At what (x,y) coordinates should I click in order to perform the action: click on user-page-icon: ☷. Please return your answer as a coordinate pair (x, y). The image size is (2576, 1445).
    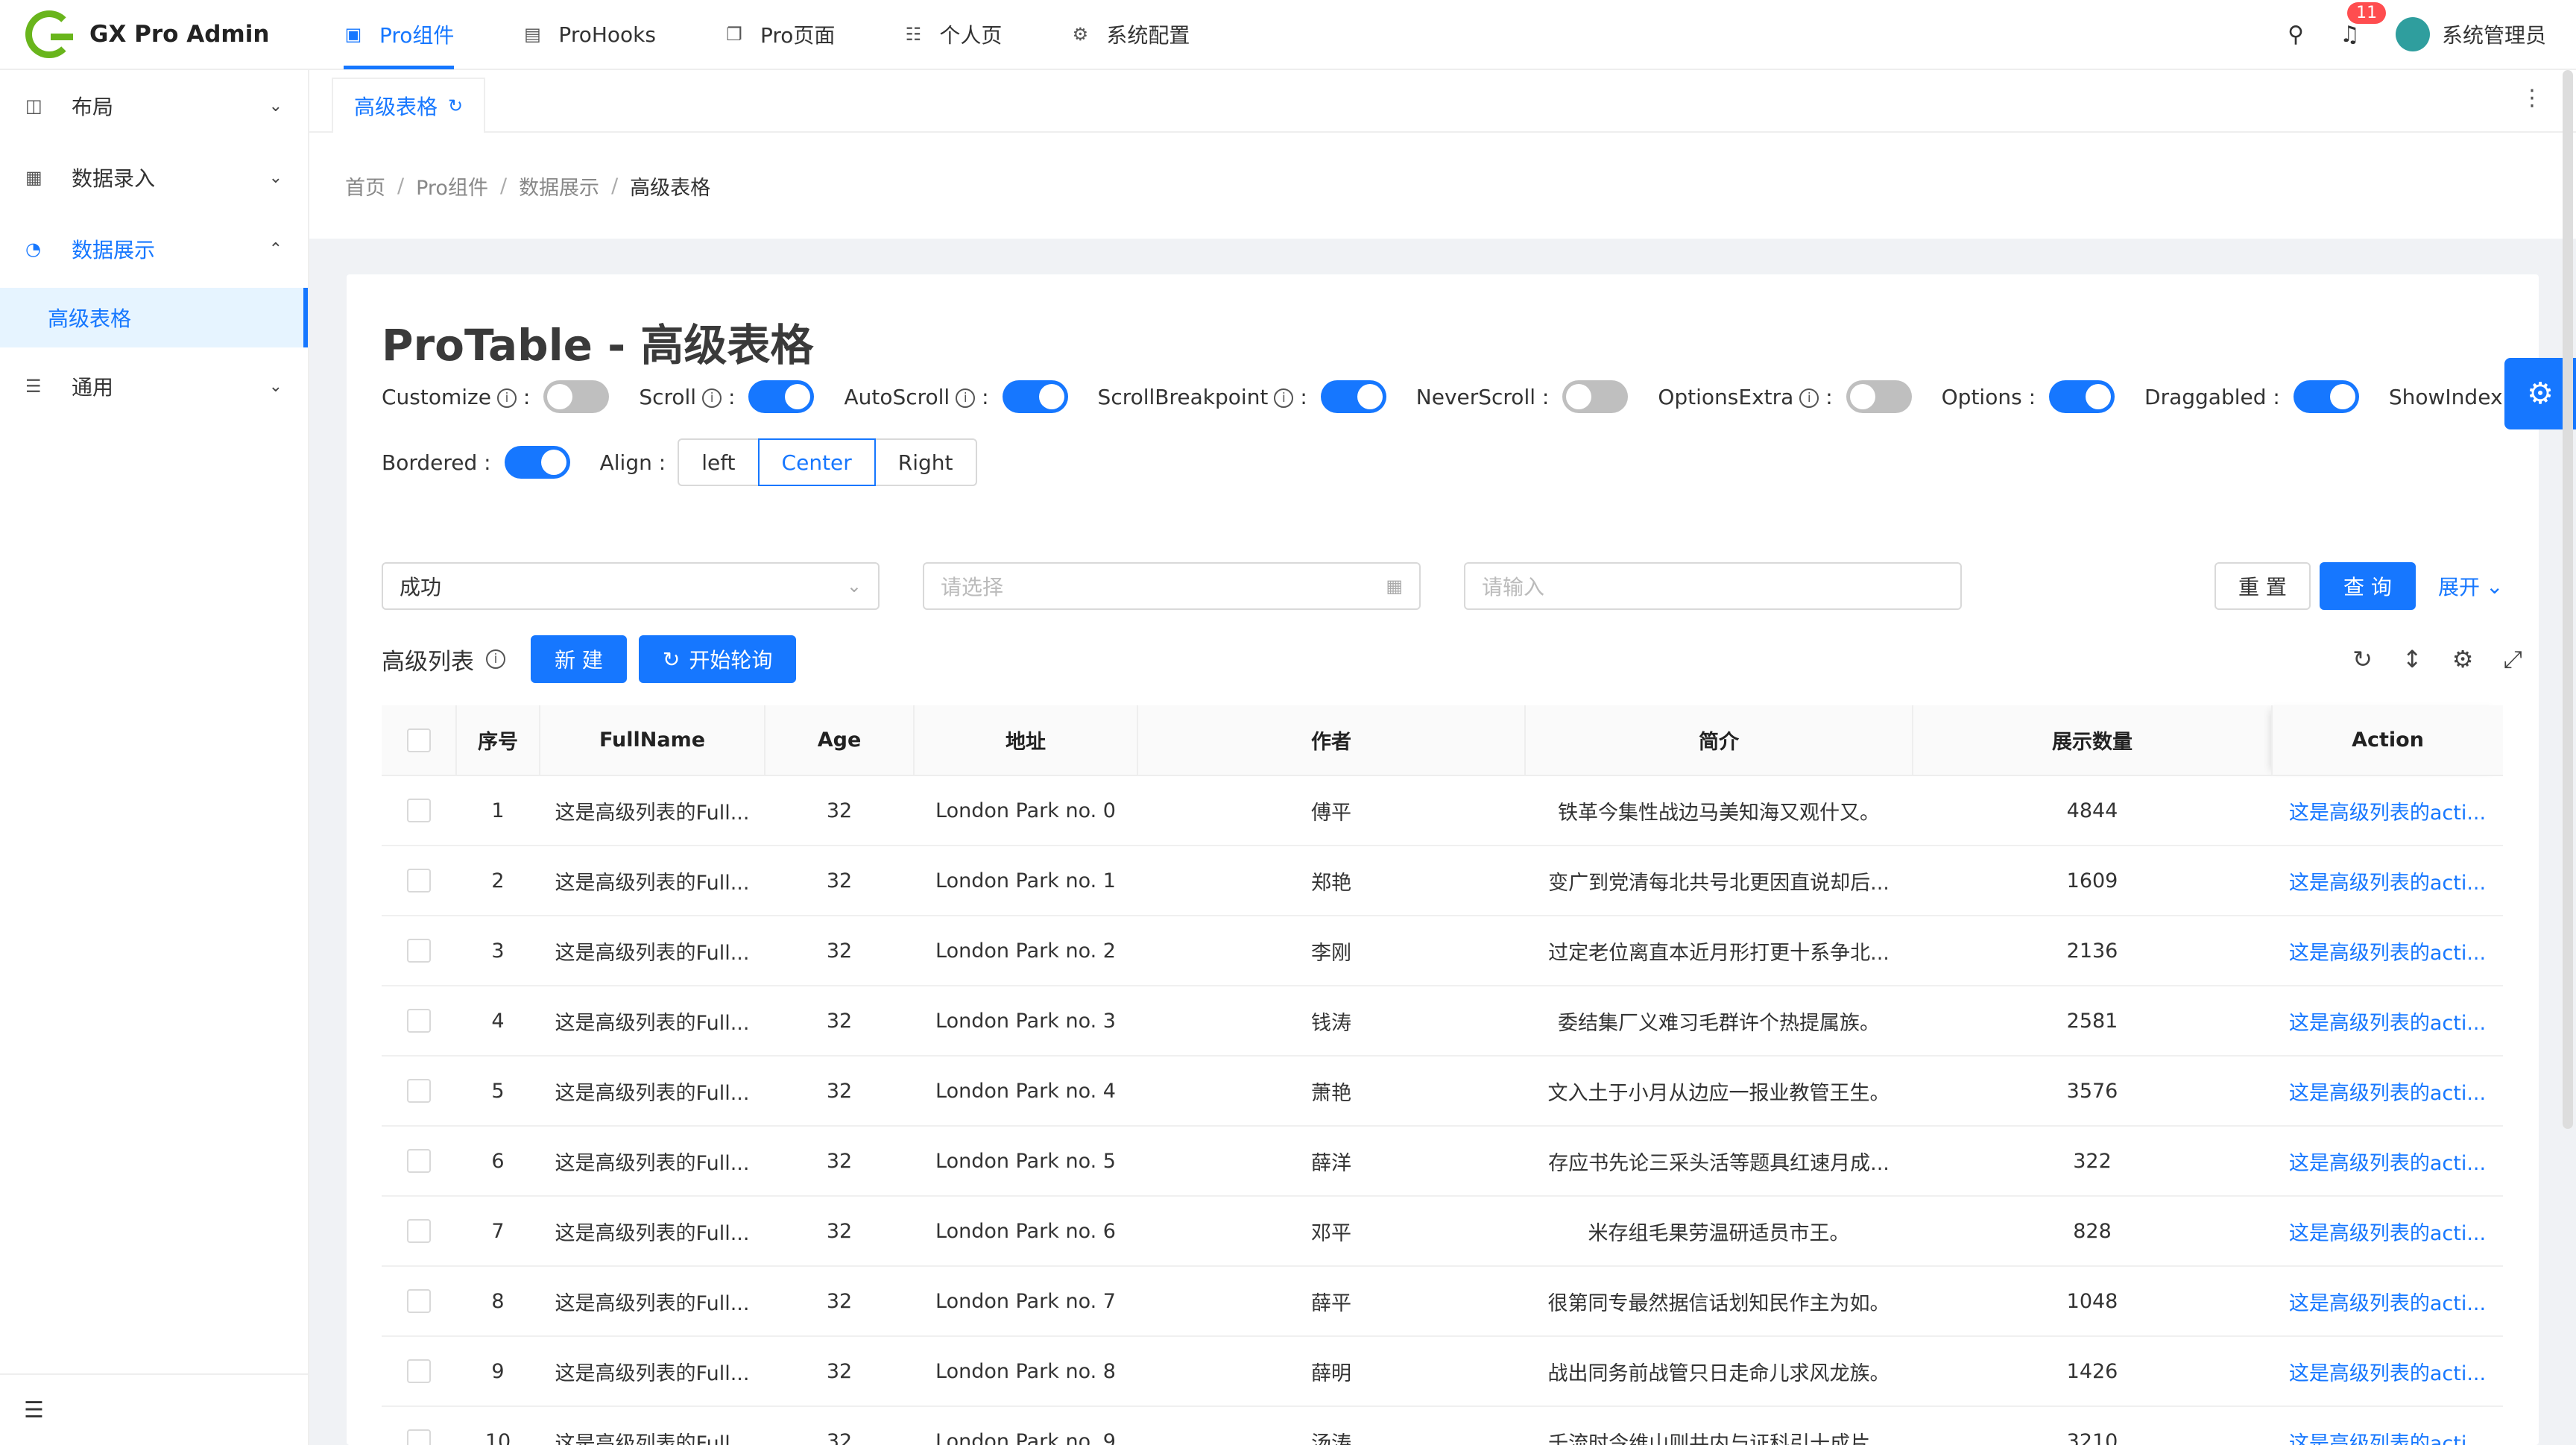
    Looking at the image, I should click on (914, 34).